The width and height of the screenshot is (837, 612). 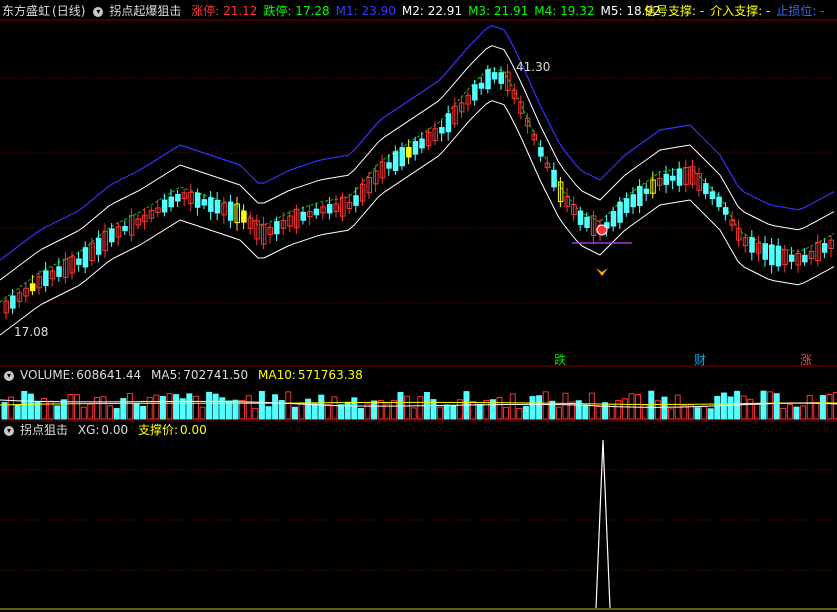 I want to click on support-value: 0.00, so click(x=193, y=430).